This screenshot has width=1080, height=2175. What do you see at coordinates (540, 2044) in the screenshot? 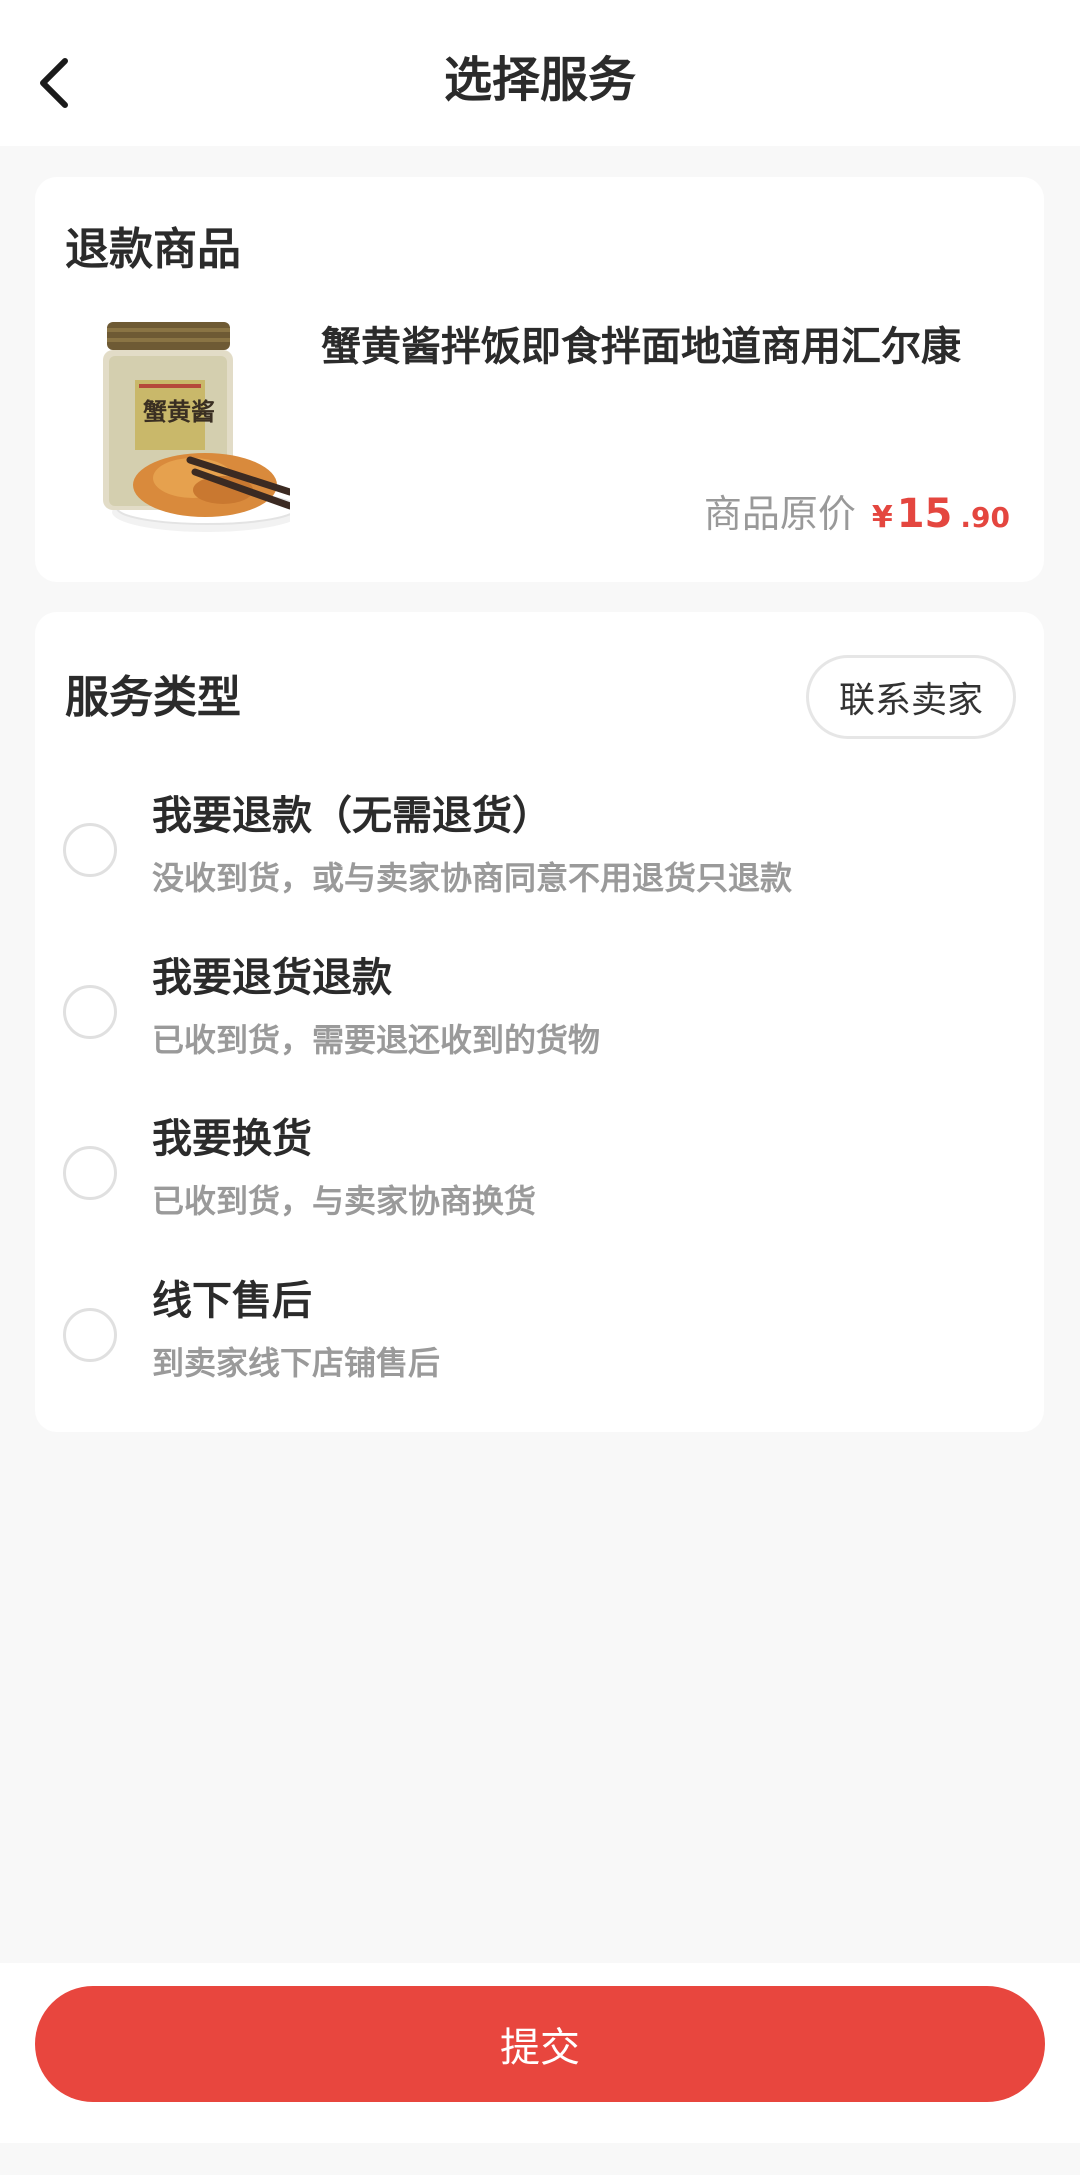
I see `submit-button: 提交` at bounding box center [540, 2044].